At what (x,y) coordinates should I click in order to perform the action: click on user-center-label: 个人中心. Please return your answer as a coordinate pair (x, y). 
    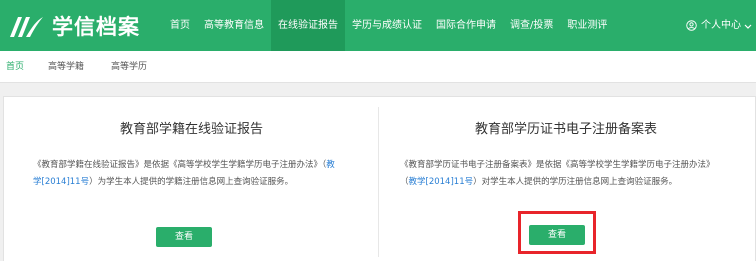
    Looking at the image, I should click on (721, 25).